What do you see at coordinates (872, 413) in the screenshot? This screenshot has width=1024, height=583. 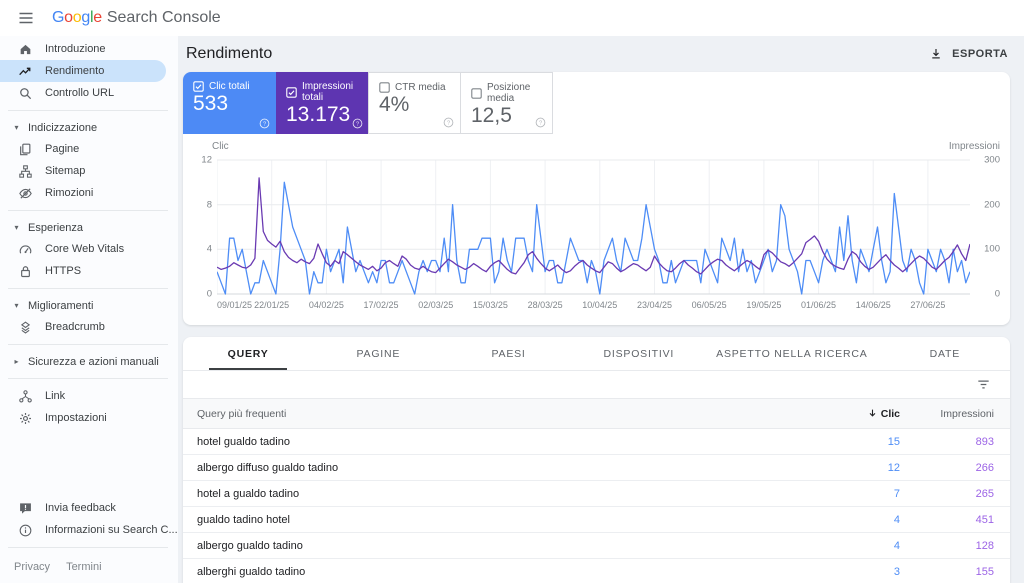 I see `sort-arrow-down-icon` at bounding box center [872, 413].